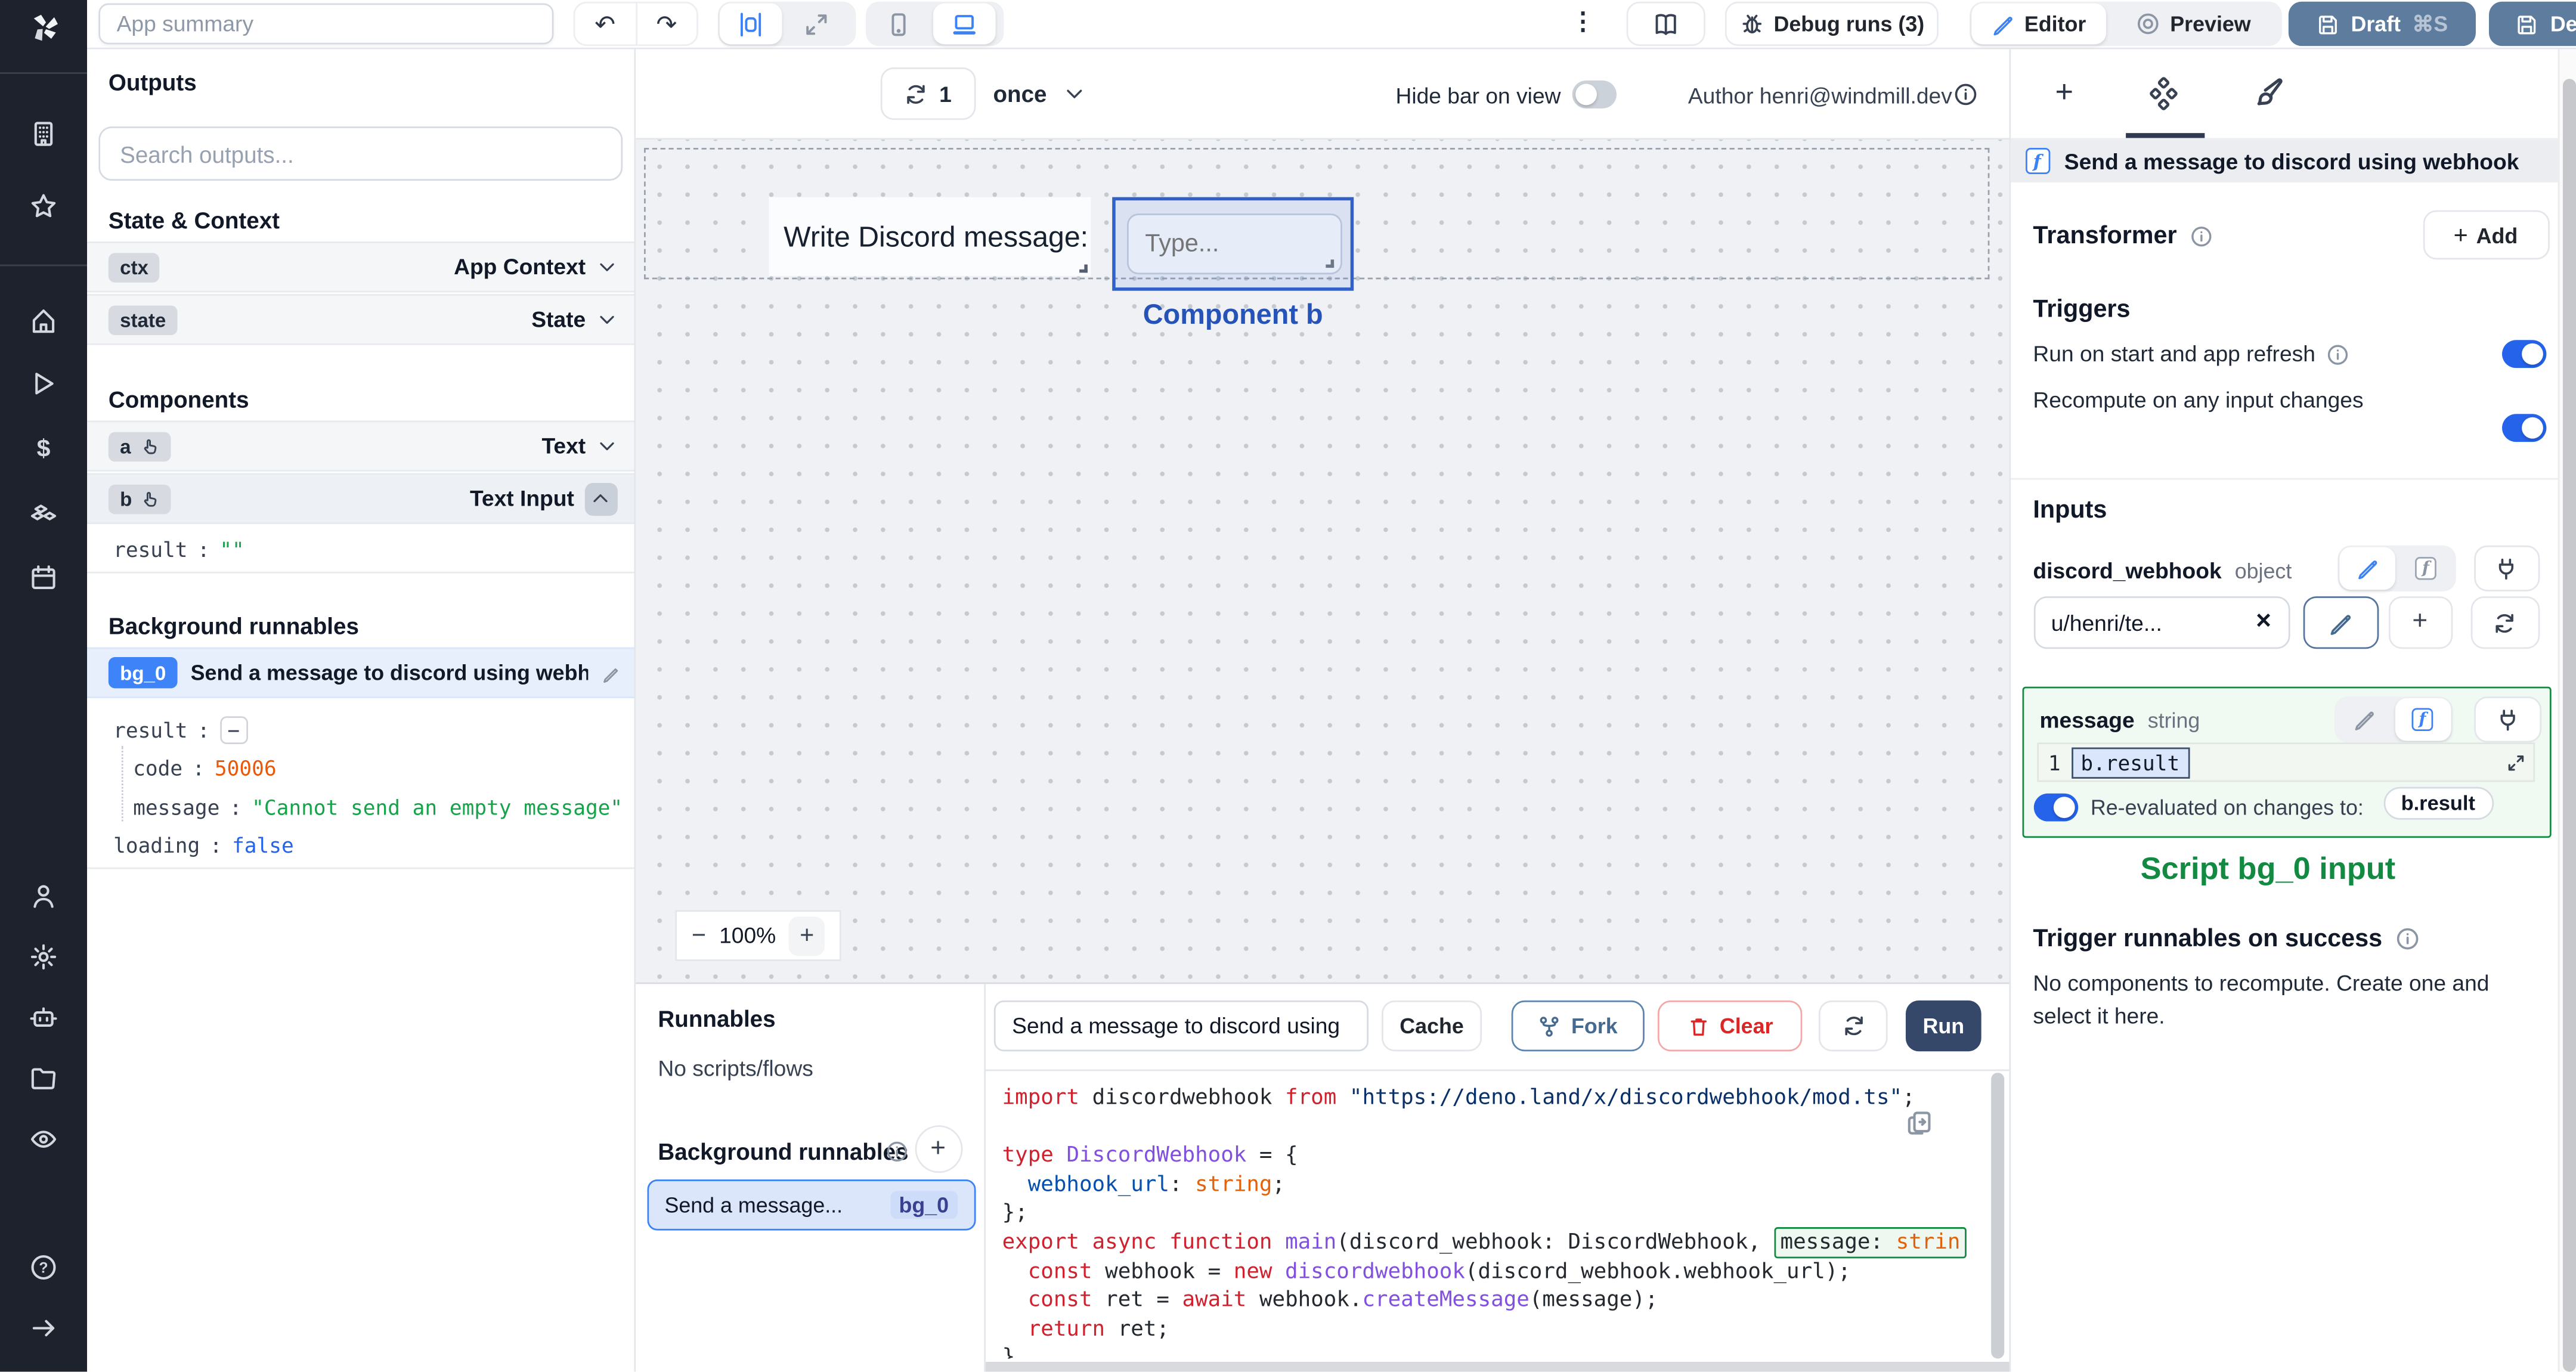  What do you see at coordinates (938, 1149) in the screenshot?
I see `add-background-runnable-button: +` at bounding box center [938, 1149].